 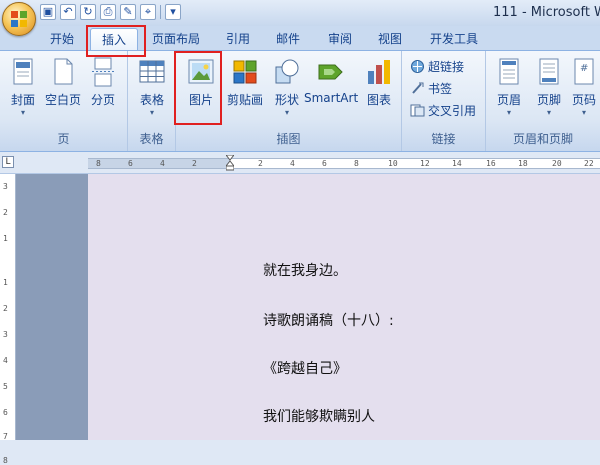 What do you see at coordinates (5, 186) in the screenshot?
I see `vruler-tick-label: 3` at bounding box center [5, 186].